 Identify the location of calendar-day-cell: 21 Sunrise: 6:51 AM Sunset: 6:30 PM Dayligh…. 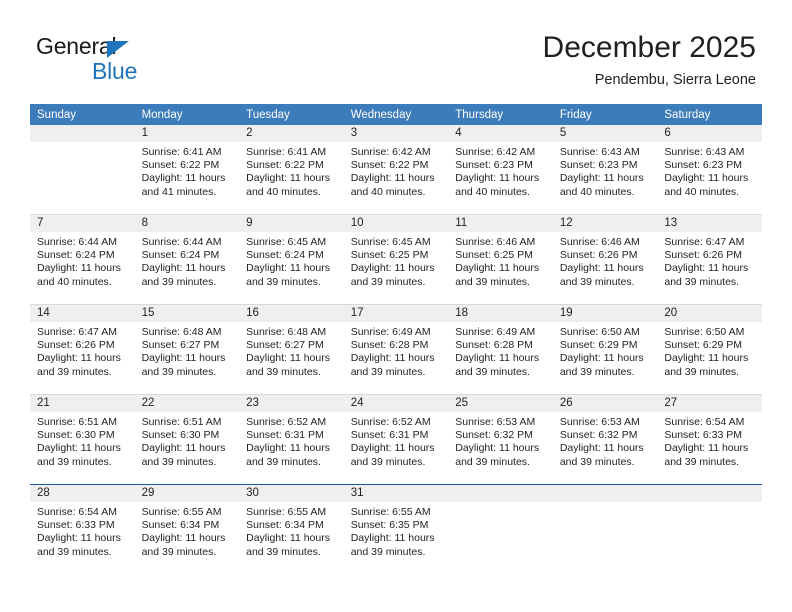
(82, 439).